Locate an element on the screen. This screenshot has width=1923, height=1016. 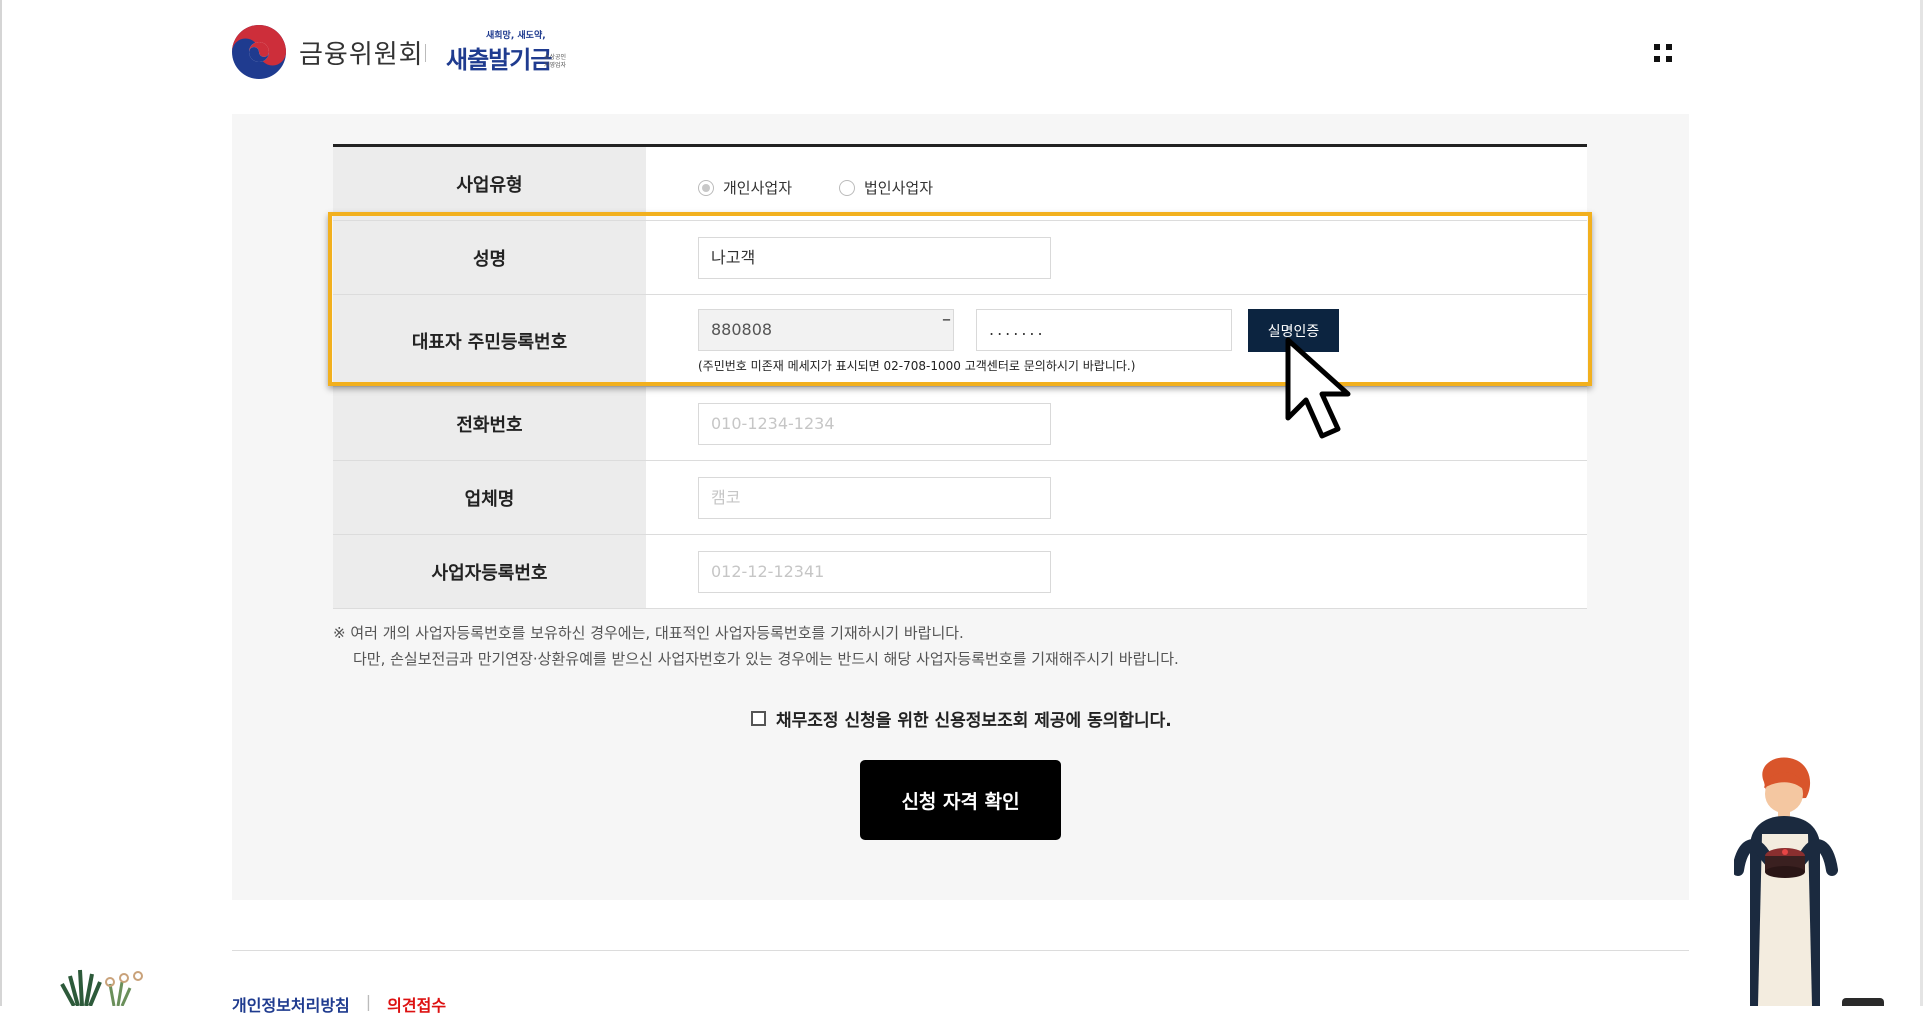
radio-individual: 개인사업자 is located at coordinates (745, 187).